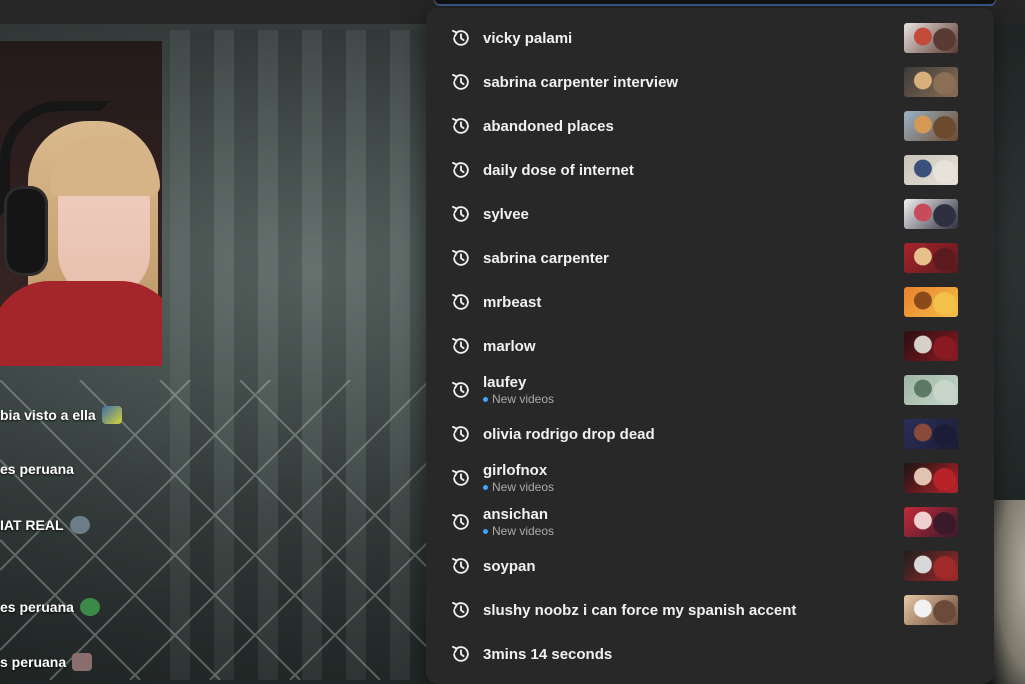  I want to click on search-history-item: olivia rodrigo drop dead, so click(710, 434).